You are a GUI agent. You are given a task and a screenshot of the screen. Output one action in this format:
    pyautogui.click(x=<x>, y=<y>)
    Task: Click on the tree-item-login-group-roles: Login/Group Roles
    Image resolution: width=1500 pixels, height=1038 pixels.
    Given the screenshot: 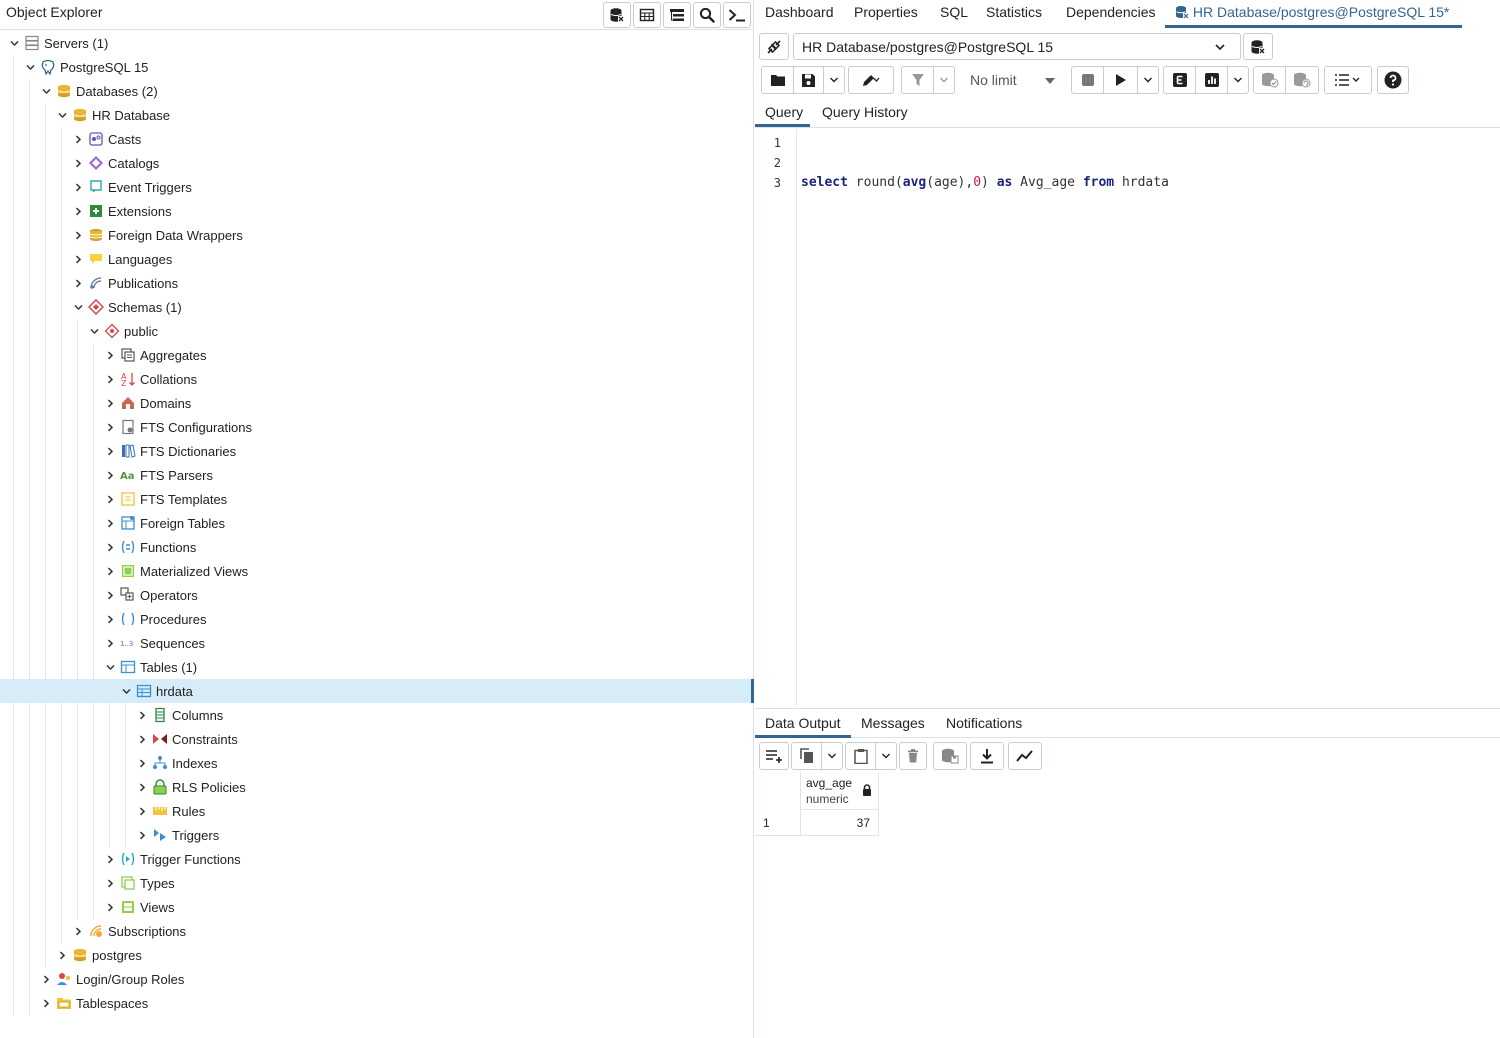 What is the action you would take?
    pyautogui.click(x=377, y=979)
    